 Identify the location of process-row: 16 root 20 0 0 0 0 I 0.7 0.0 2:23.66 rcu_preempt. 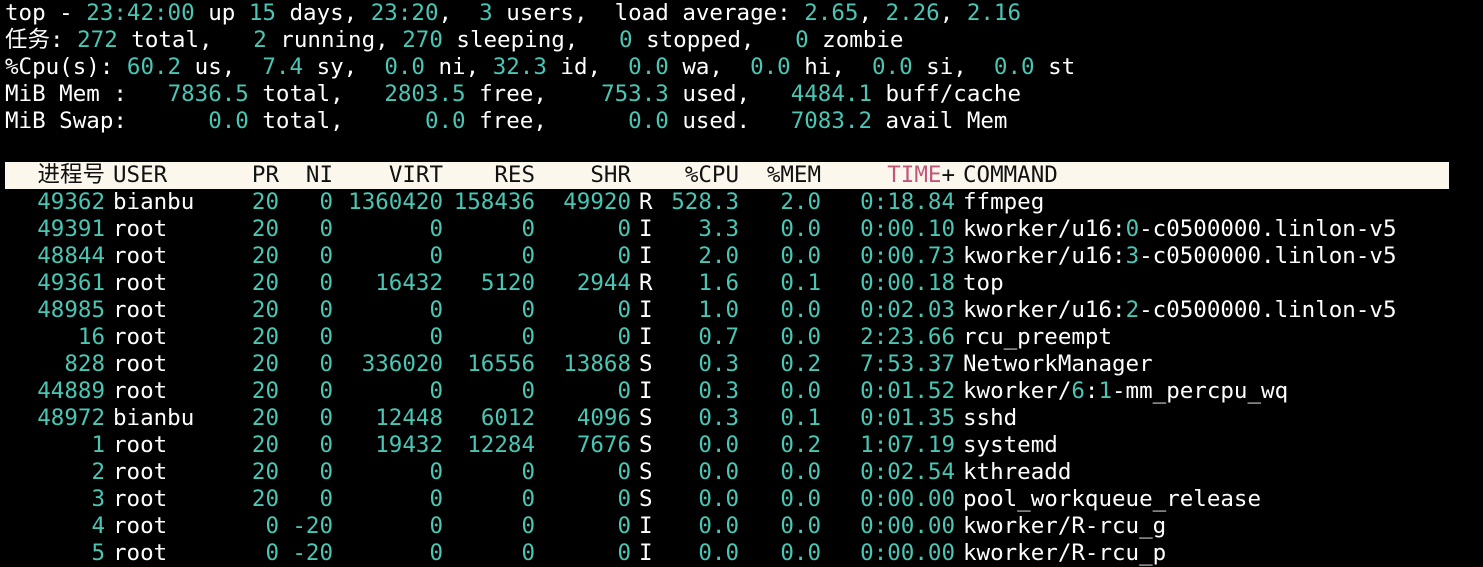
(744, 337).